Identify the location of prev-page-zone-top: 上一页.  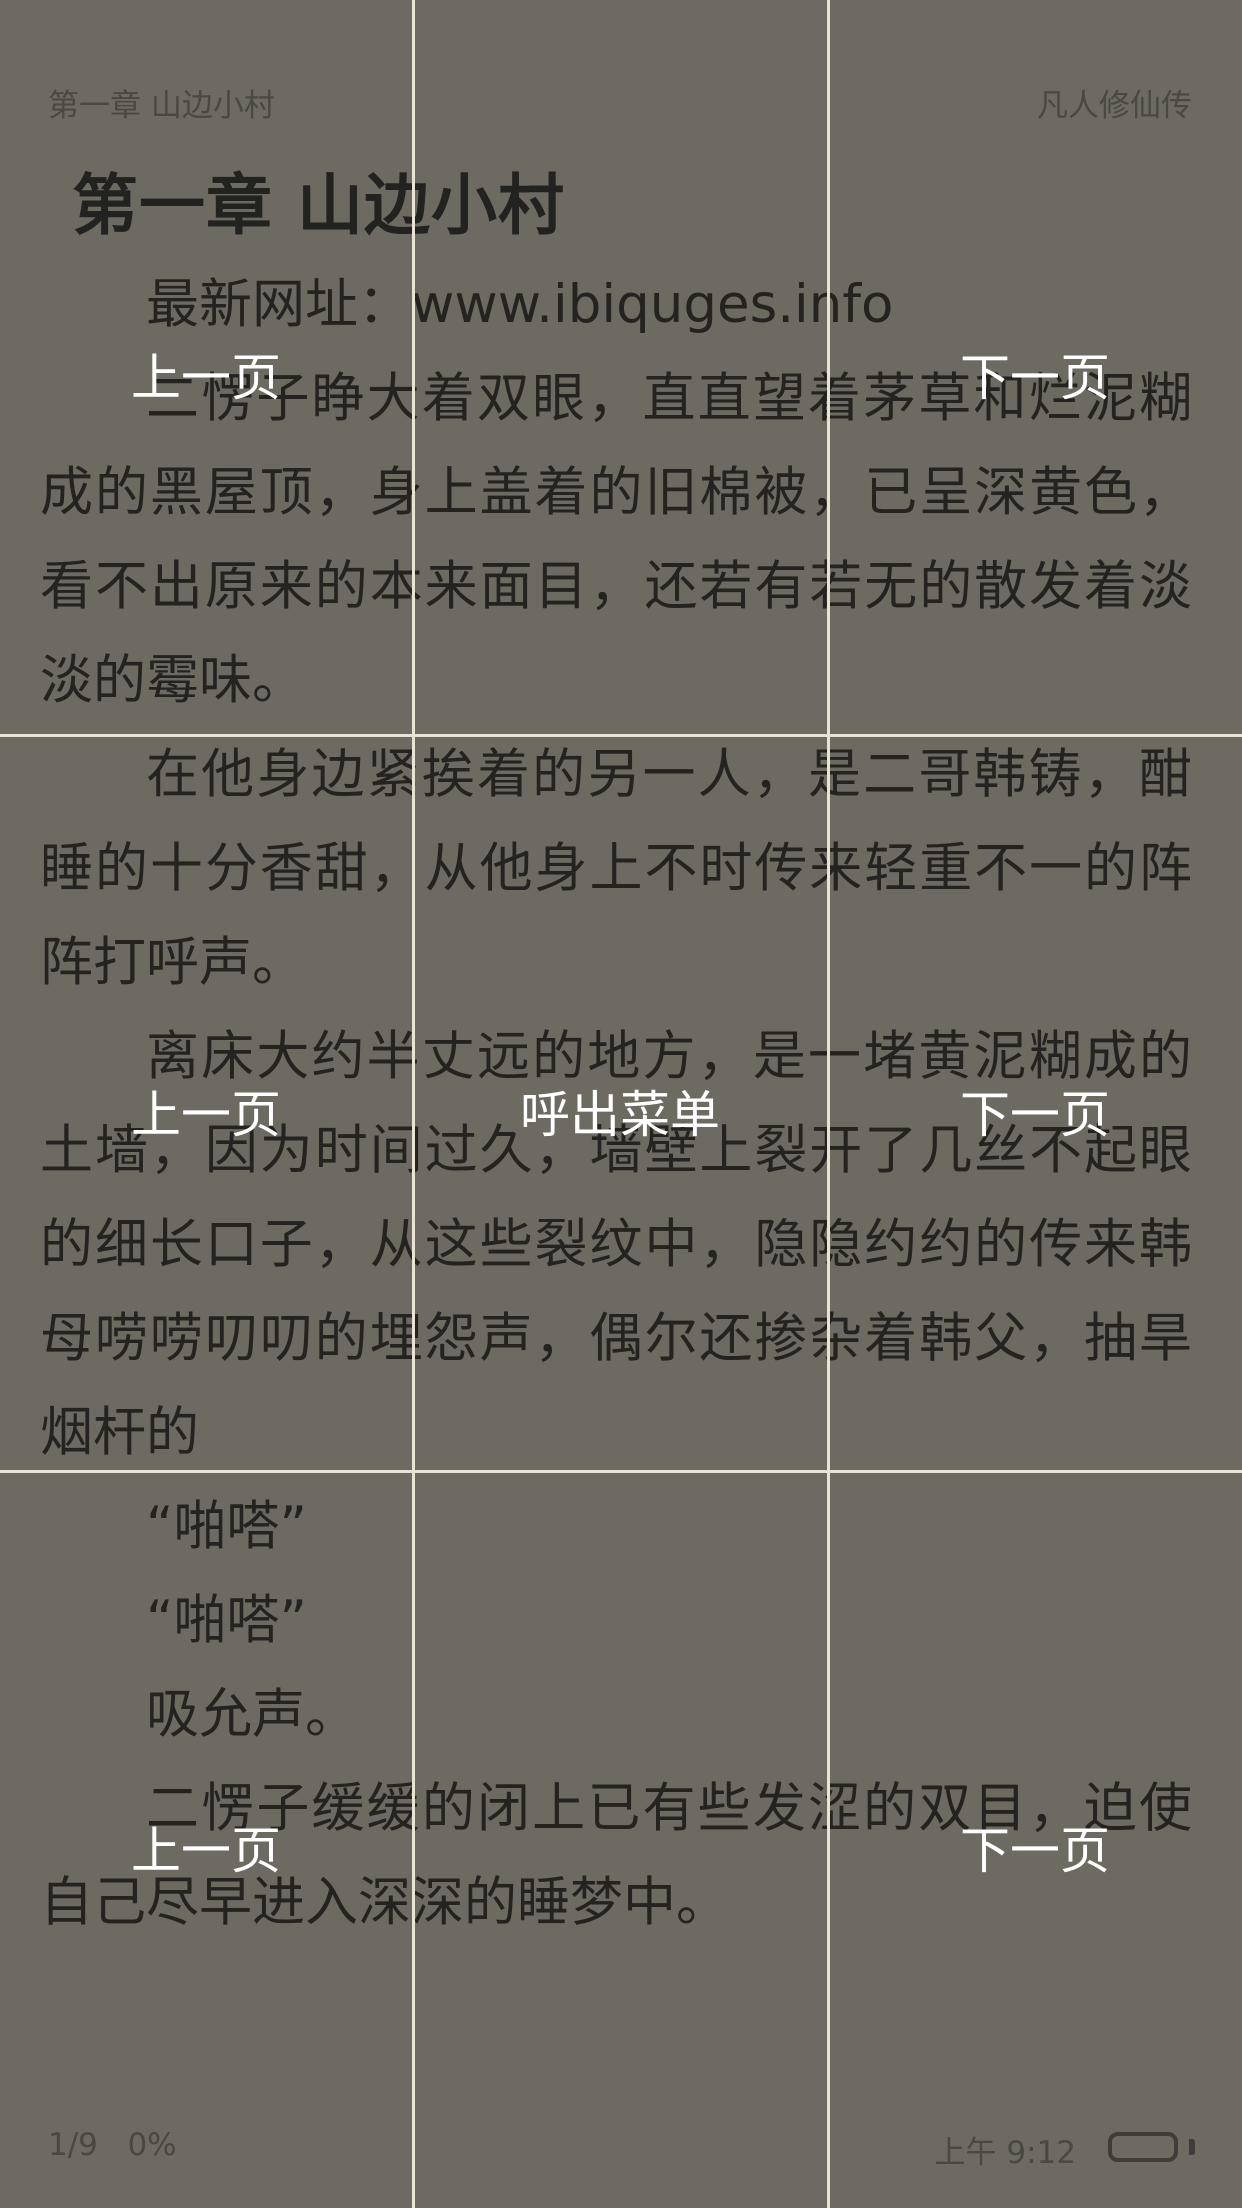
(206, 374).